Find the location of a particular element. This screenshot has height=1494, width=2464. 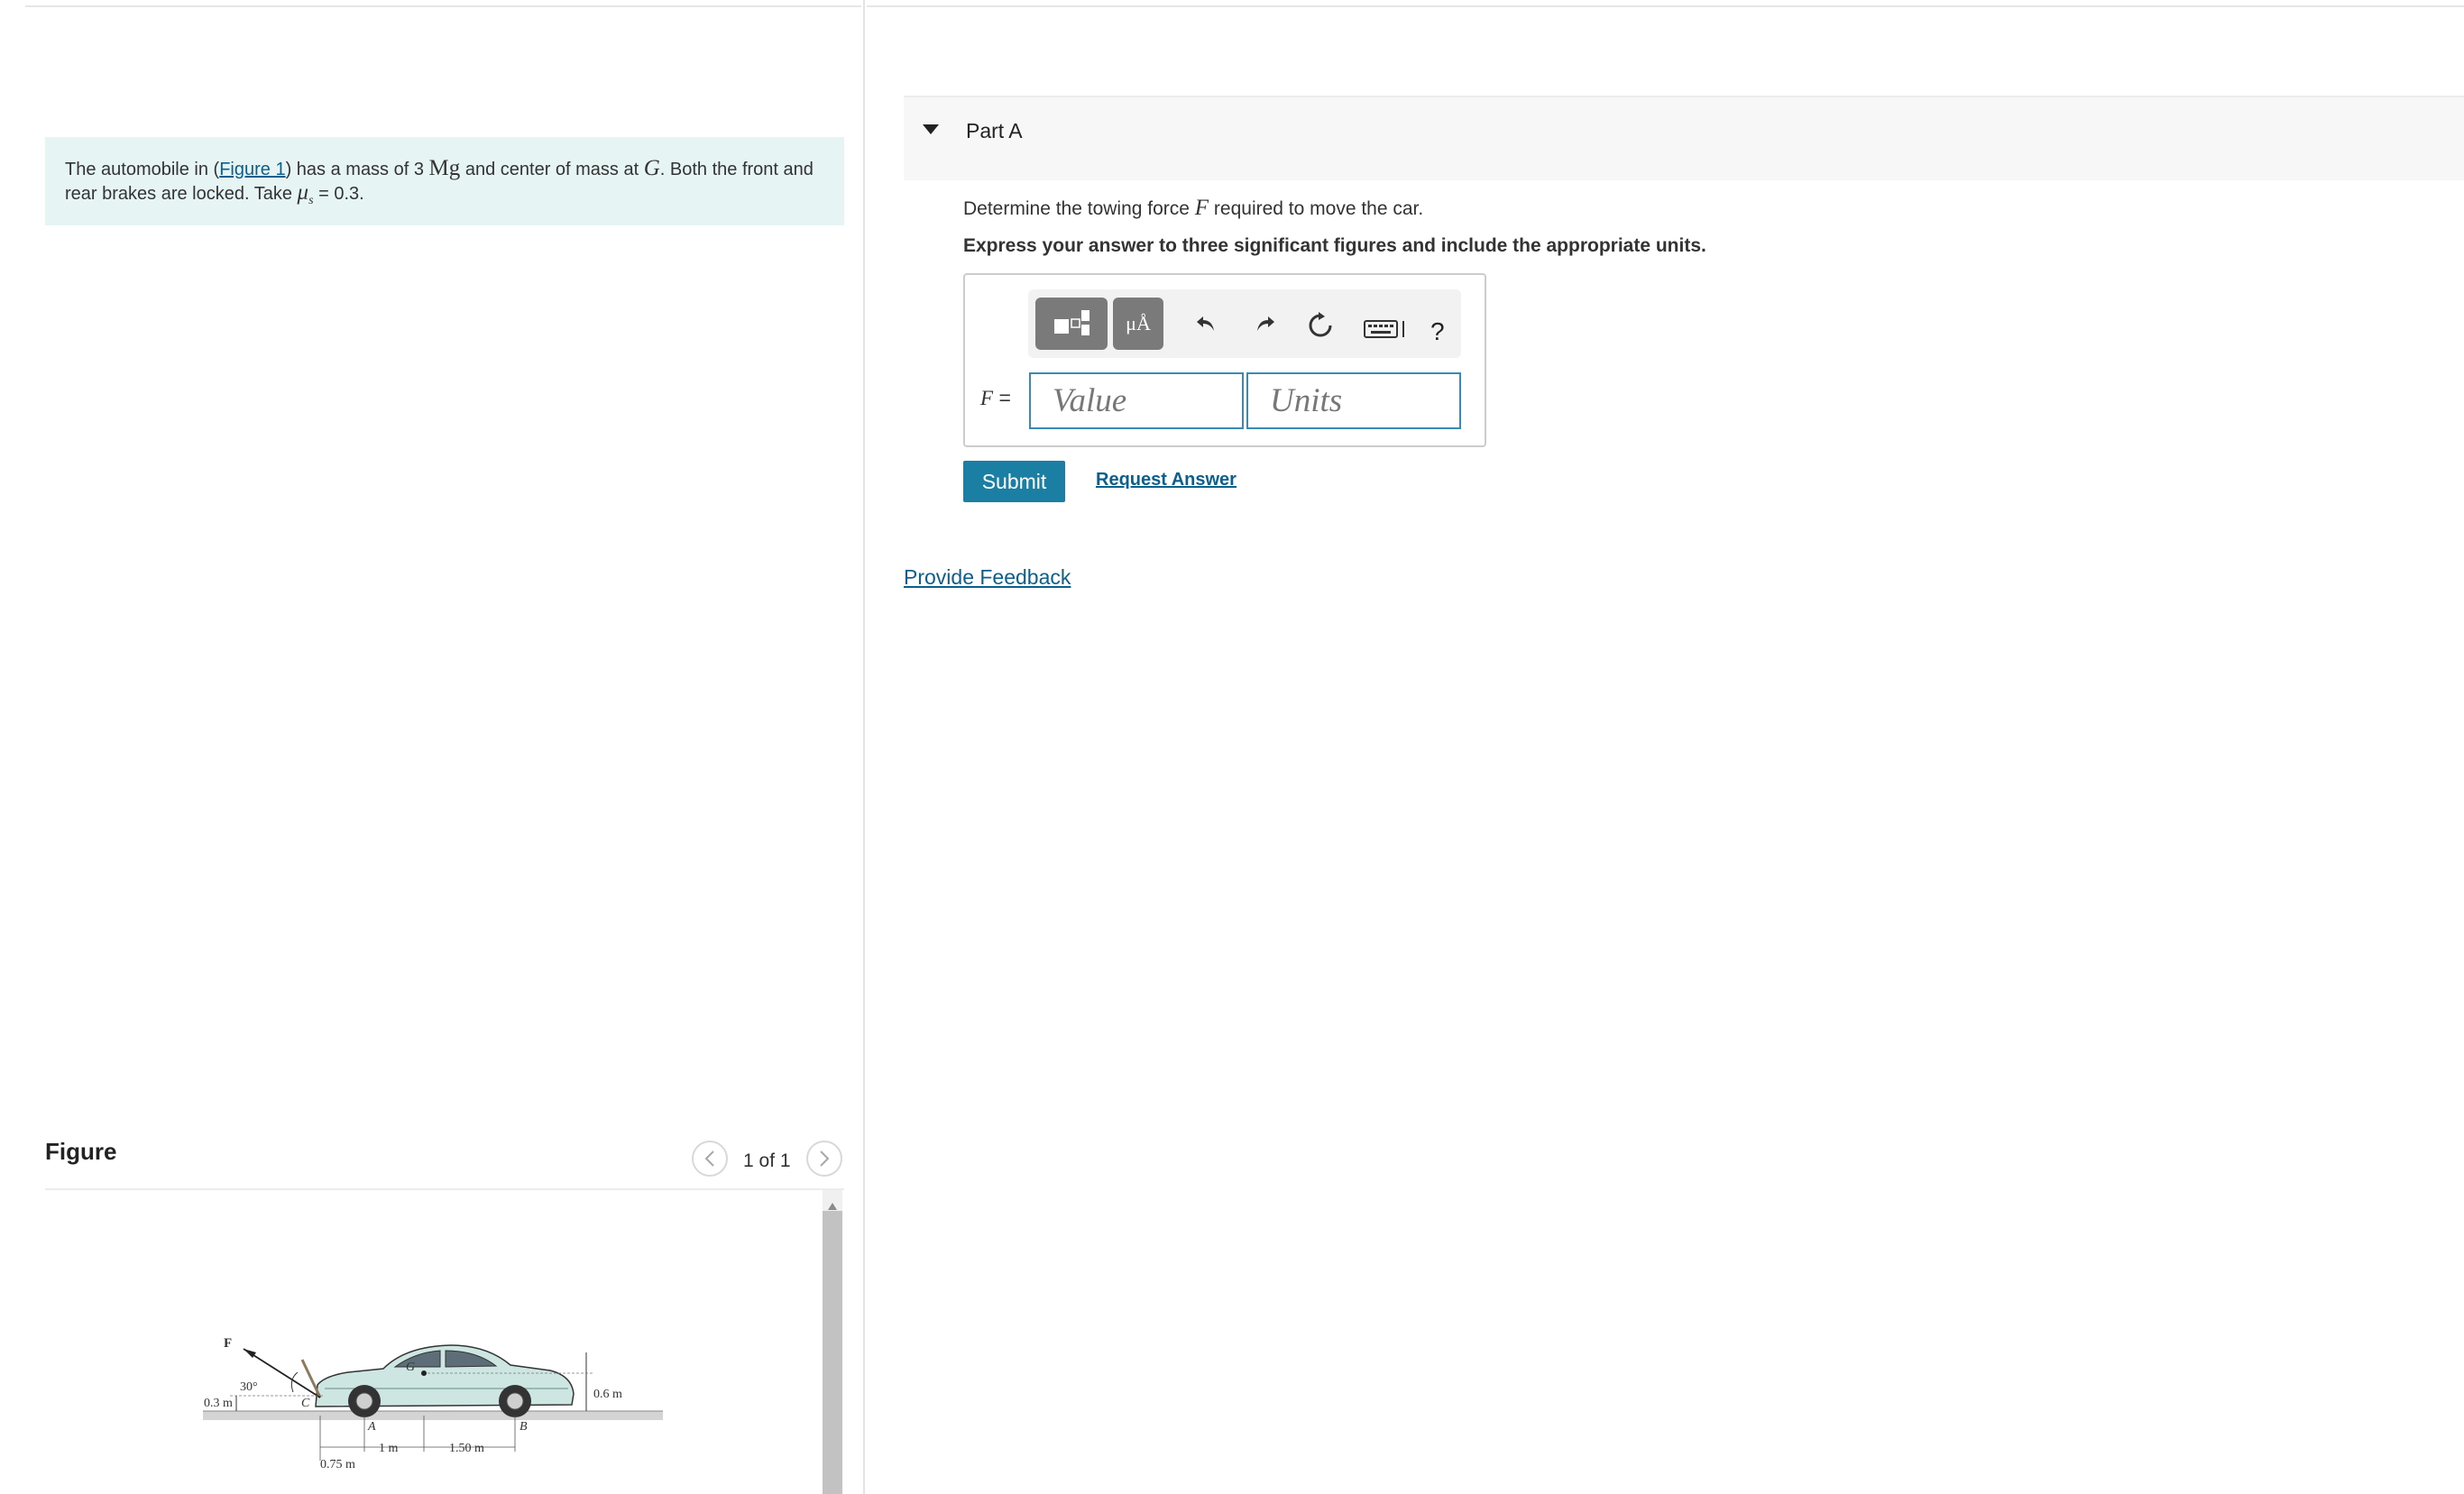

scroll-up-icon is located at coordinates (833, 1206).